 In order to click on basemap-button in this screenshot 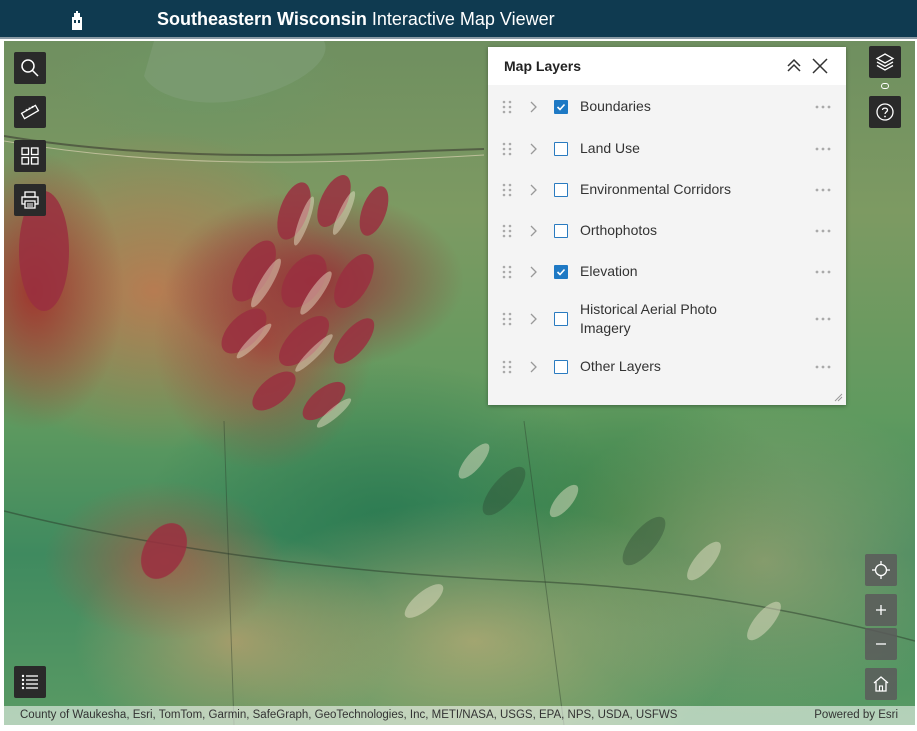, I will do `click(30, 156)`.